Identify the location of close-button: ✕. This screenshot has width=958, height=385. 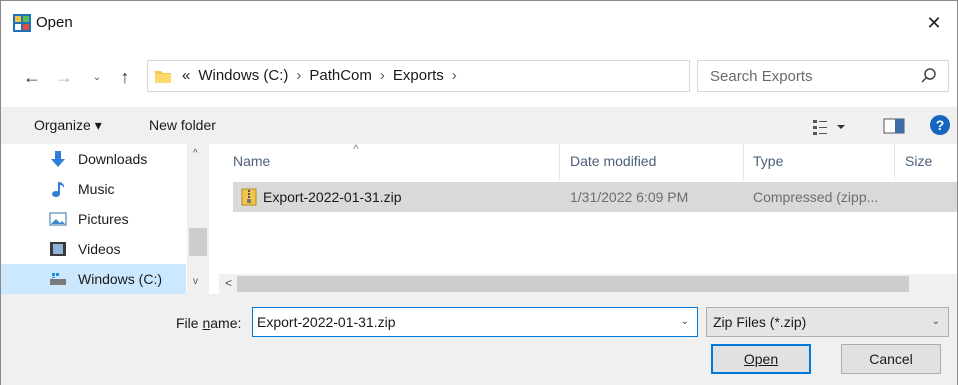
(934, 23).